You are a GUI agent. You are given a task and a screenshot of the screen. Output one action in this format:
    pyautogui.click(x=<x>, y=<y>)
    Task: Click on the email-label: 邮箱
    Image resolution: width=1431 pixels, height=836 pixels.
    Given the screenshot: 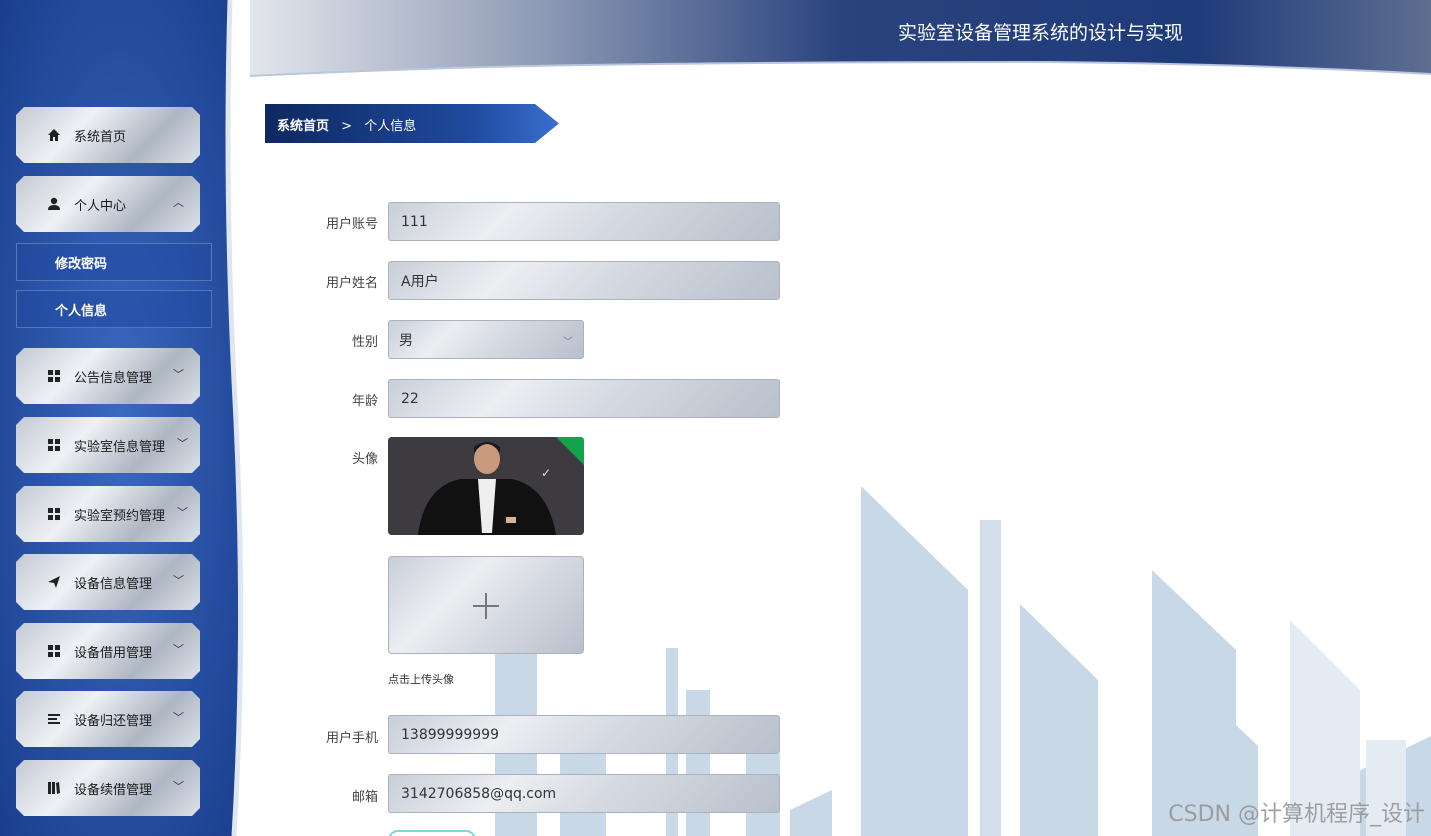 What is the action you would take?
    pyautogui.click(x=364, y=797)
    